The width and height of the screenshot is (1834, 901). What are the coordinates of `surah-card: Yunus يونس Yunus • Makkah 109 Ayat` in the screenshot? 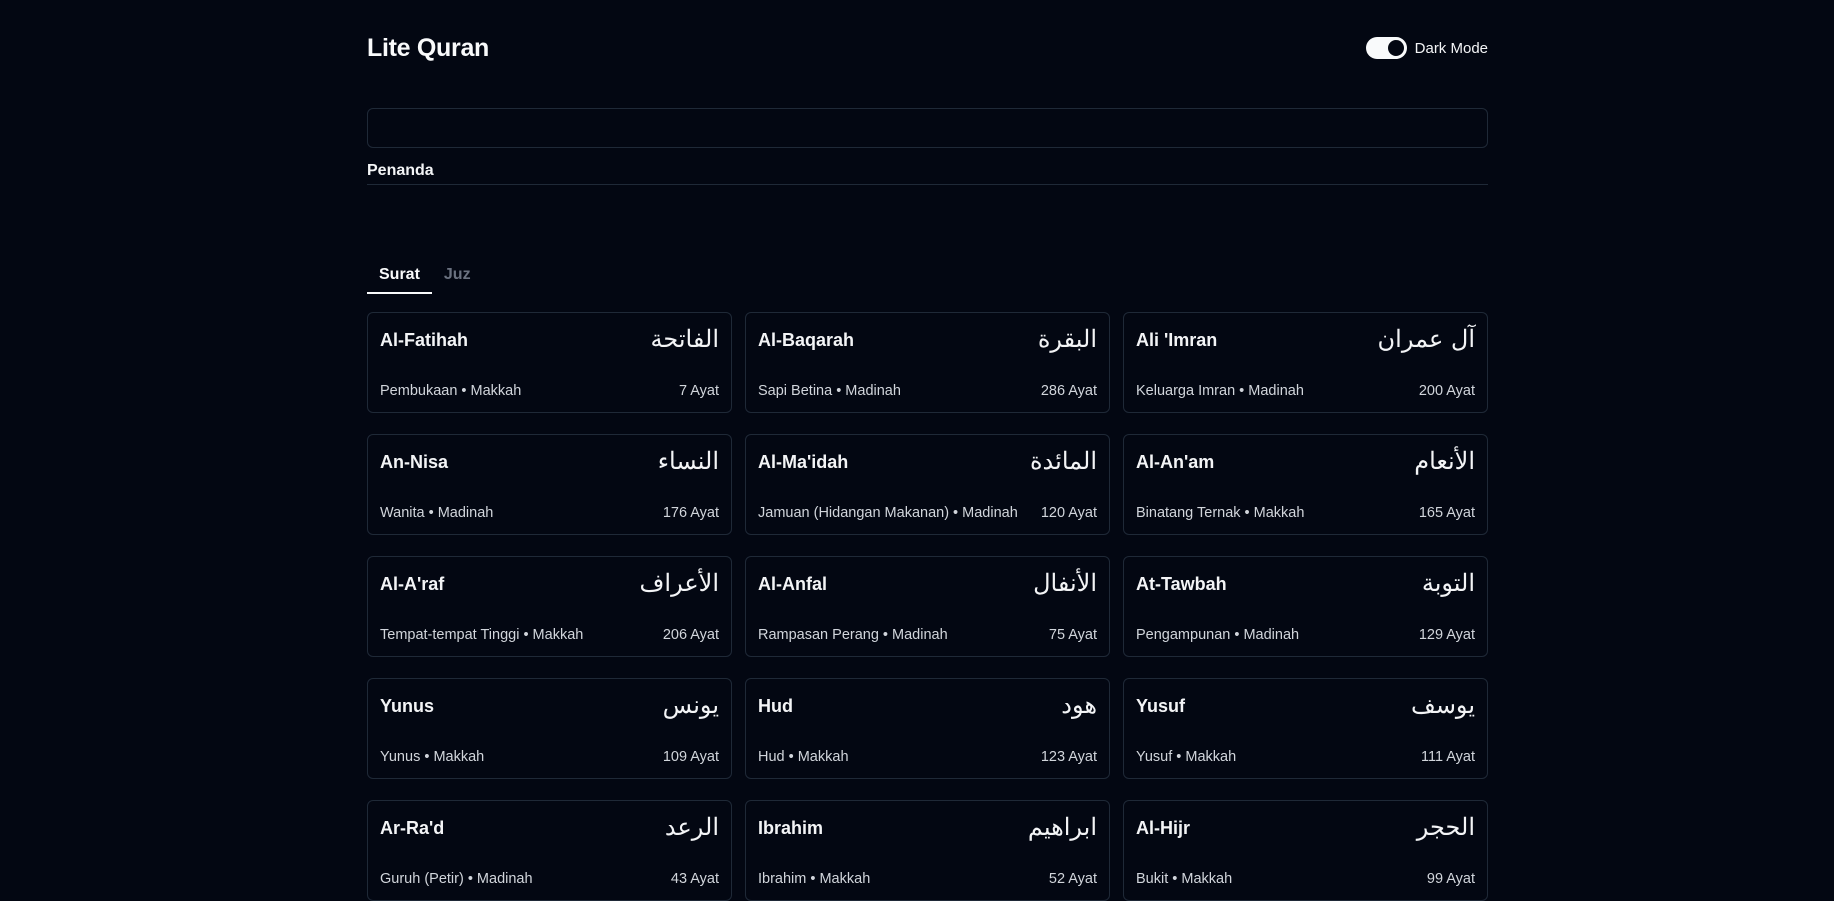 It's located at (549, 728).